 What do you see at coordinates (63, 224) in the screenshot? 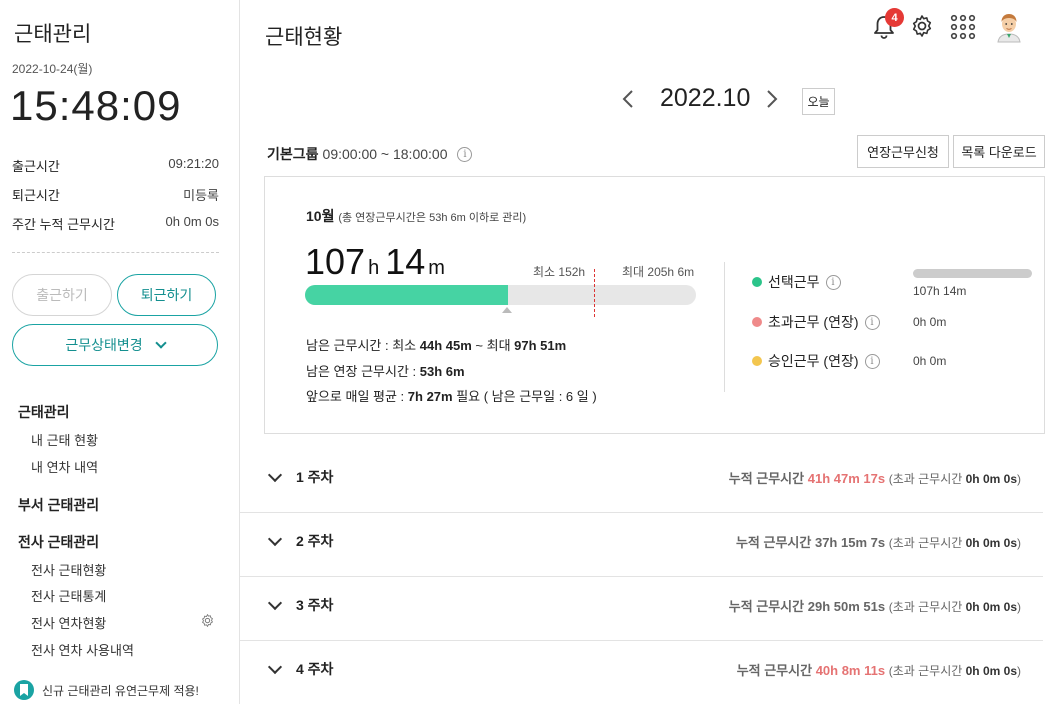
I see `weekly-hours-label: 주간 누적 근무시간` at bounding box center [63, 224].